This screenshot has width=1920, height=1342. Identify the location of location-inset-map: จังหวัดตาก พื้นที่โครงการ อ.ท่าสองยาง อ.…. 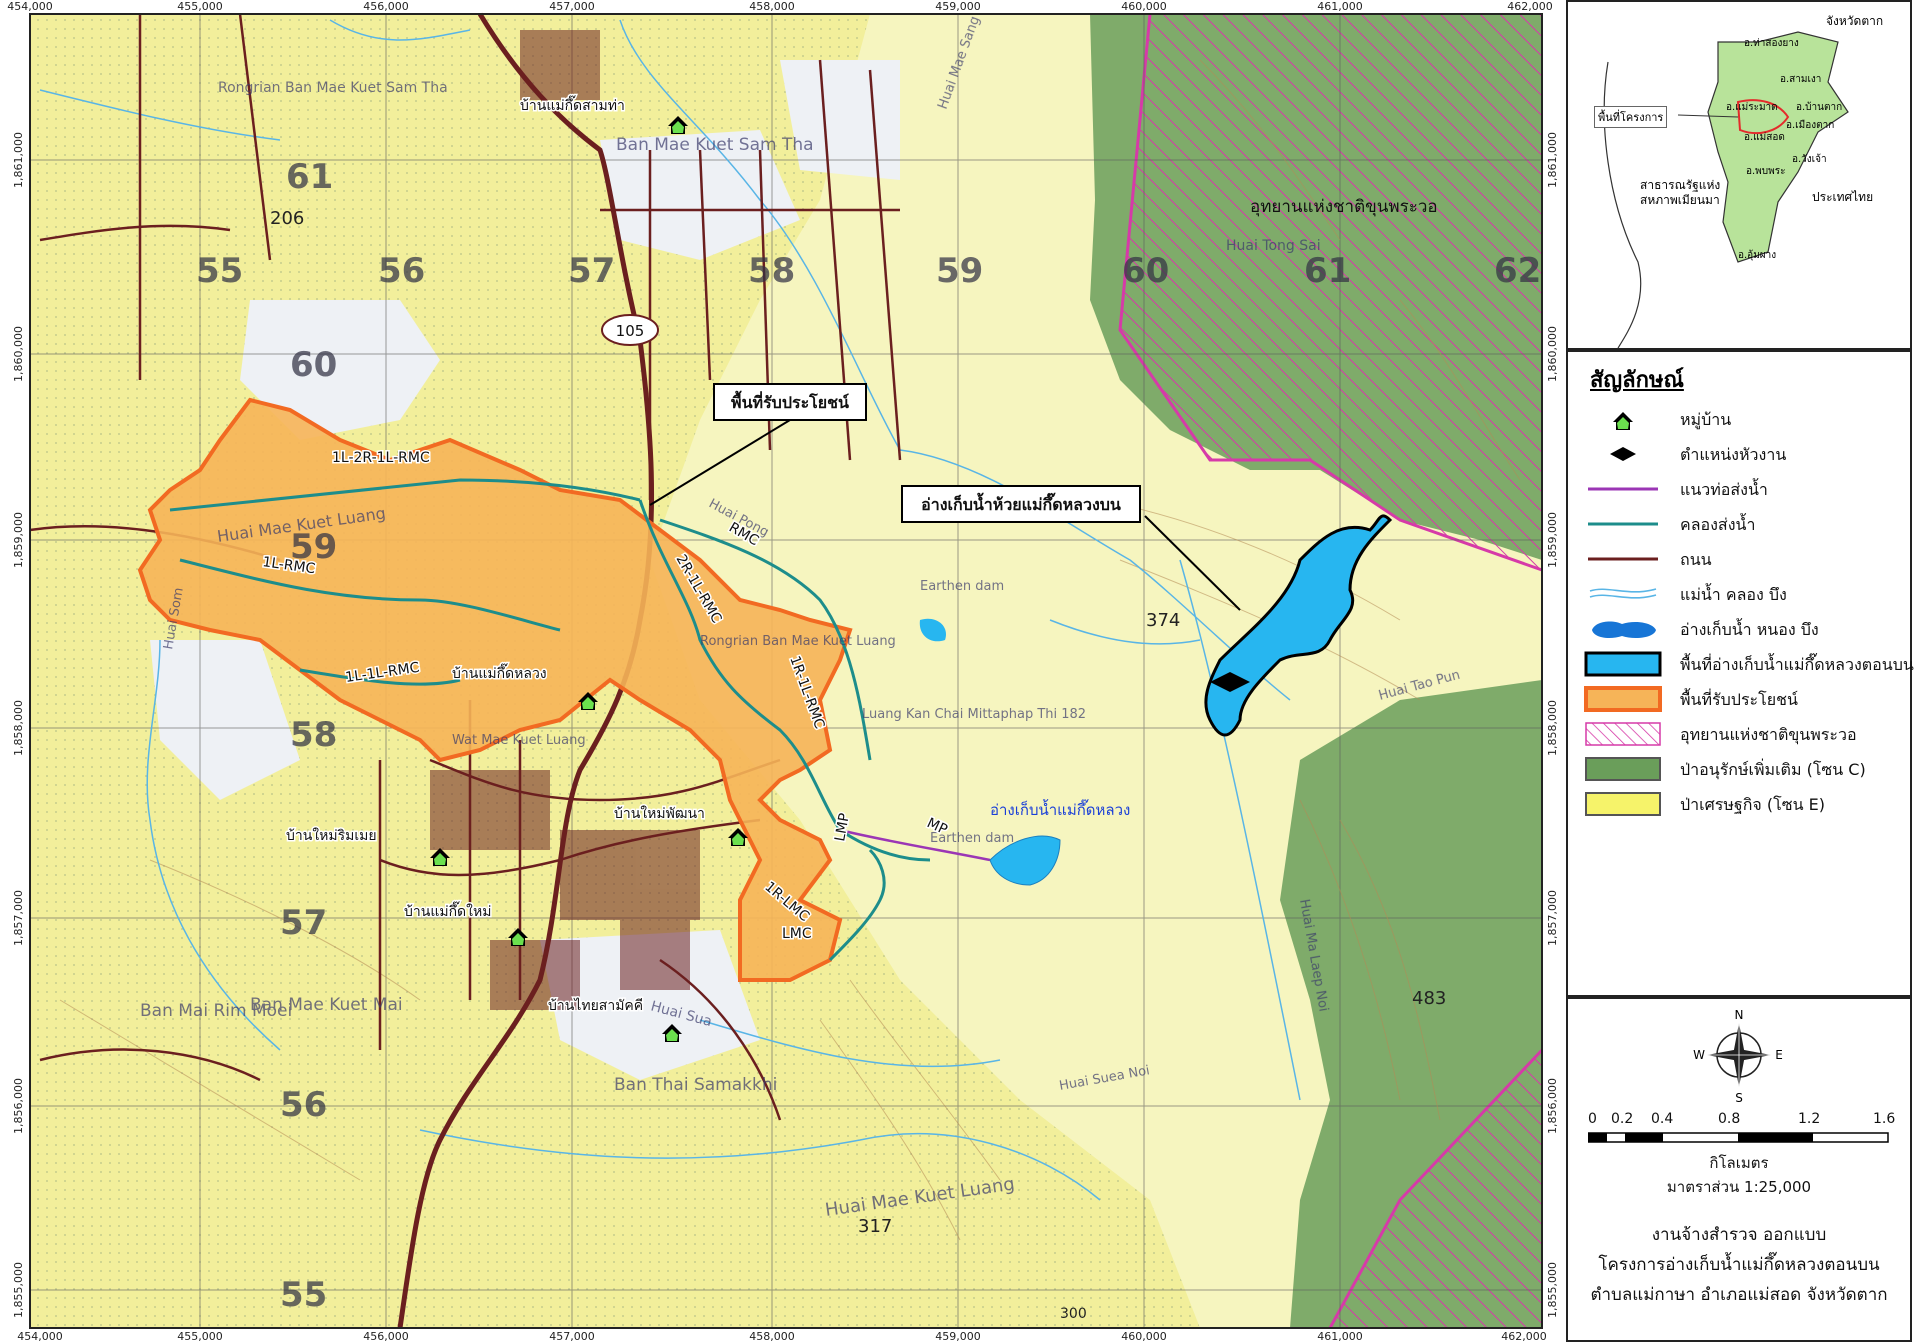
(1739, 175).